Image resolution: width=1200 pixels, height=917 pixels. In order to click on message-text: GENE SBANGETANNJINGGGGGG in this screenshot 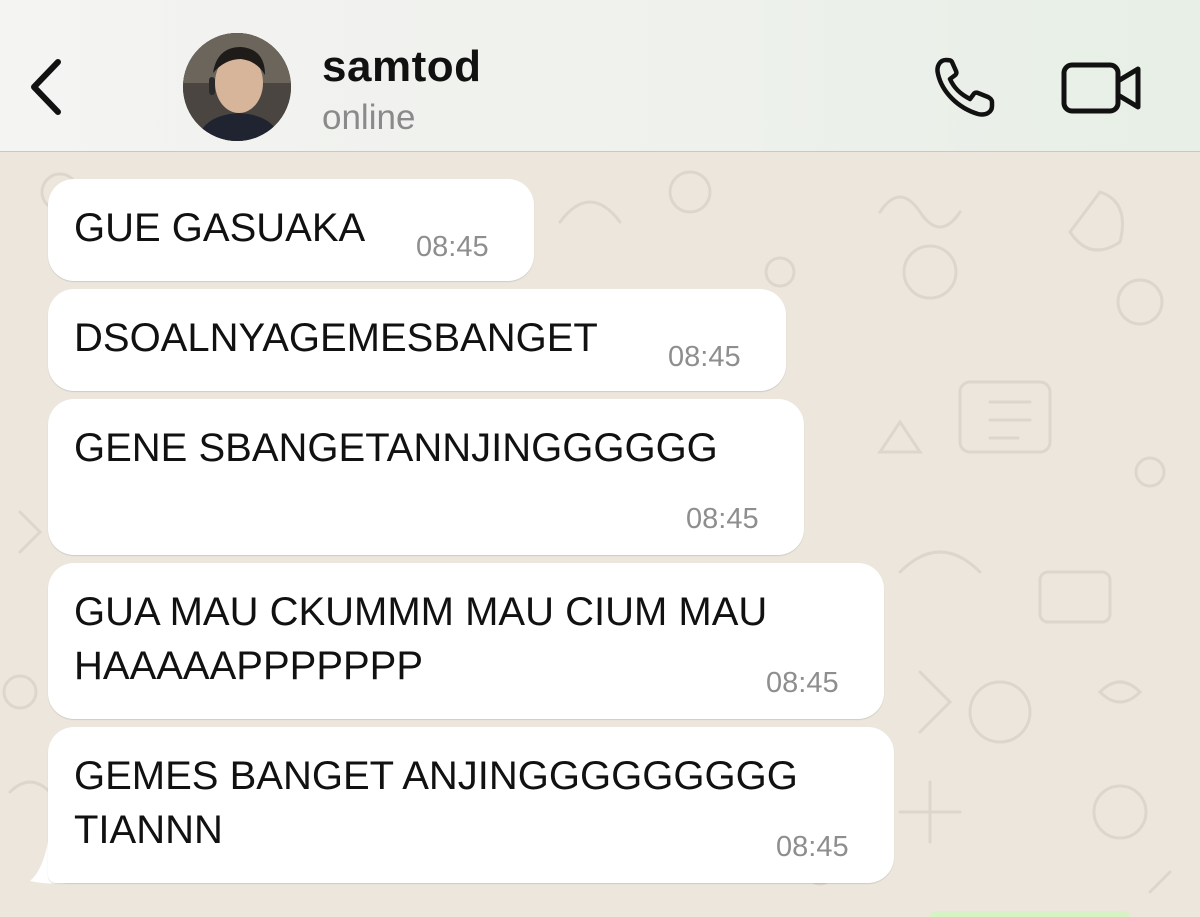, I will do `click(396, 448)`.